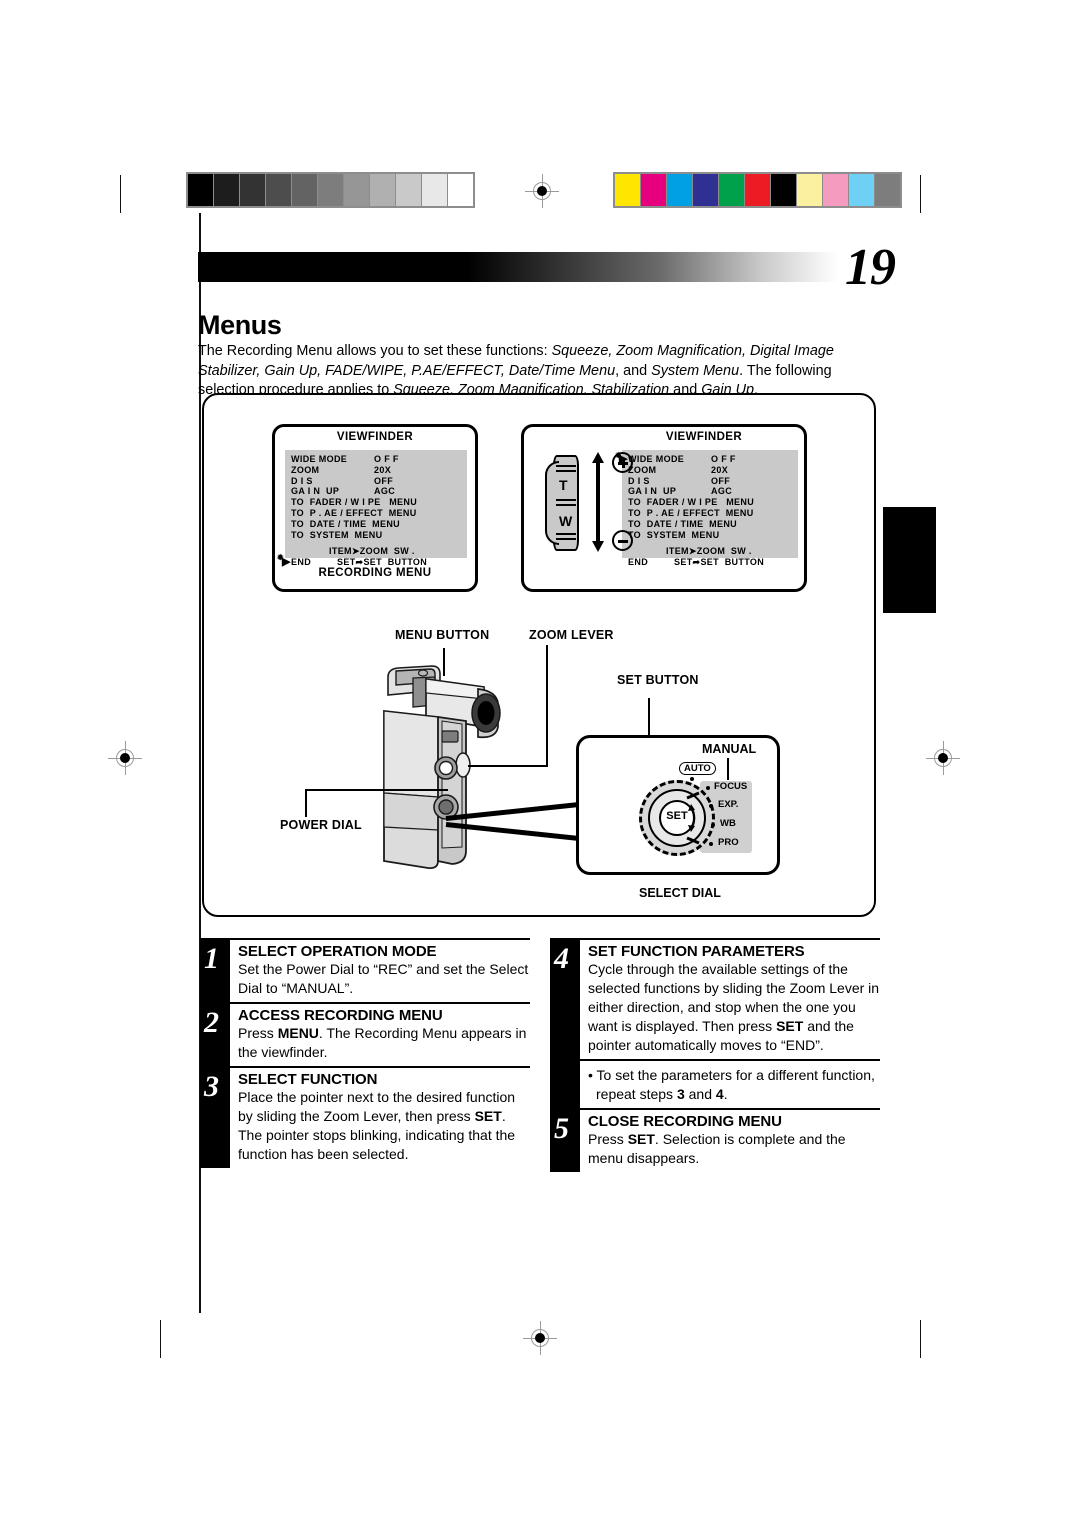  I want to click on step-title: SET FUNCTION PARAMETERS, so click(696, 951).